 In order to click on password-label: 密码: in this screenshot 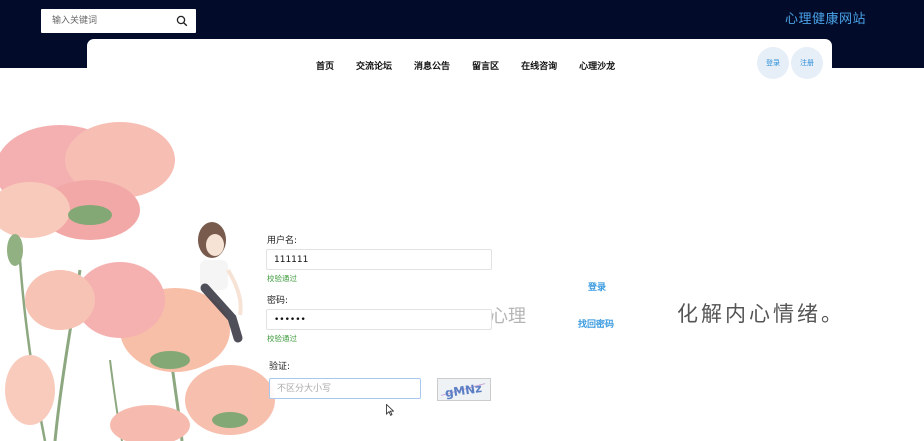, I will do `click(278, 301)`.